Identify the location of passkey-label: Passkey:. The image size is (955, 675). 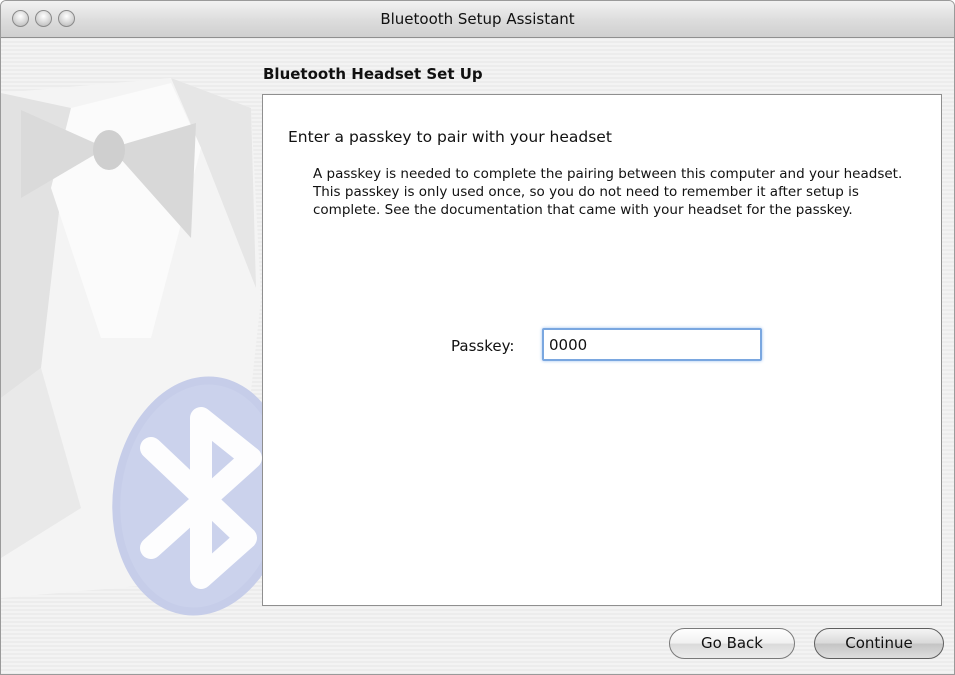
(483, 346).